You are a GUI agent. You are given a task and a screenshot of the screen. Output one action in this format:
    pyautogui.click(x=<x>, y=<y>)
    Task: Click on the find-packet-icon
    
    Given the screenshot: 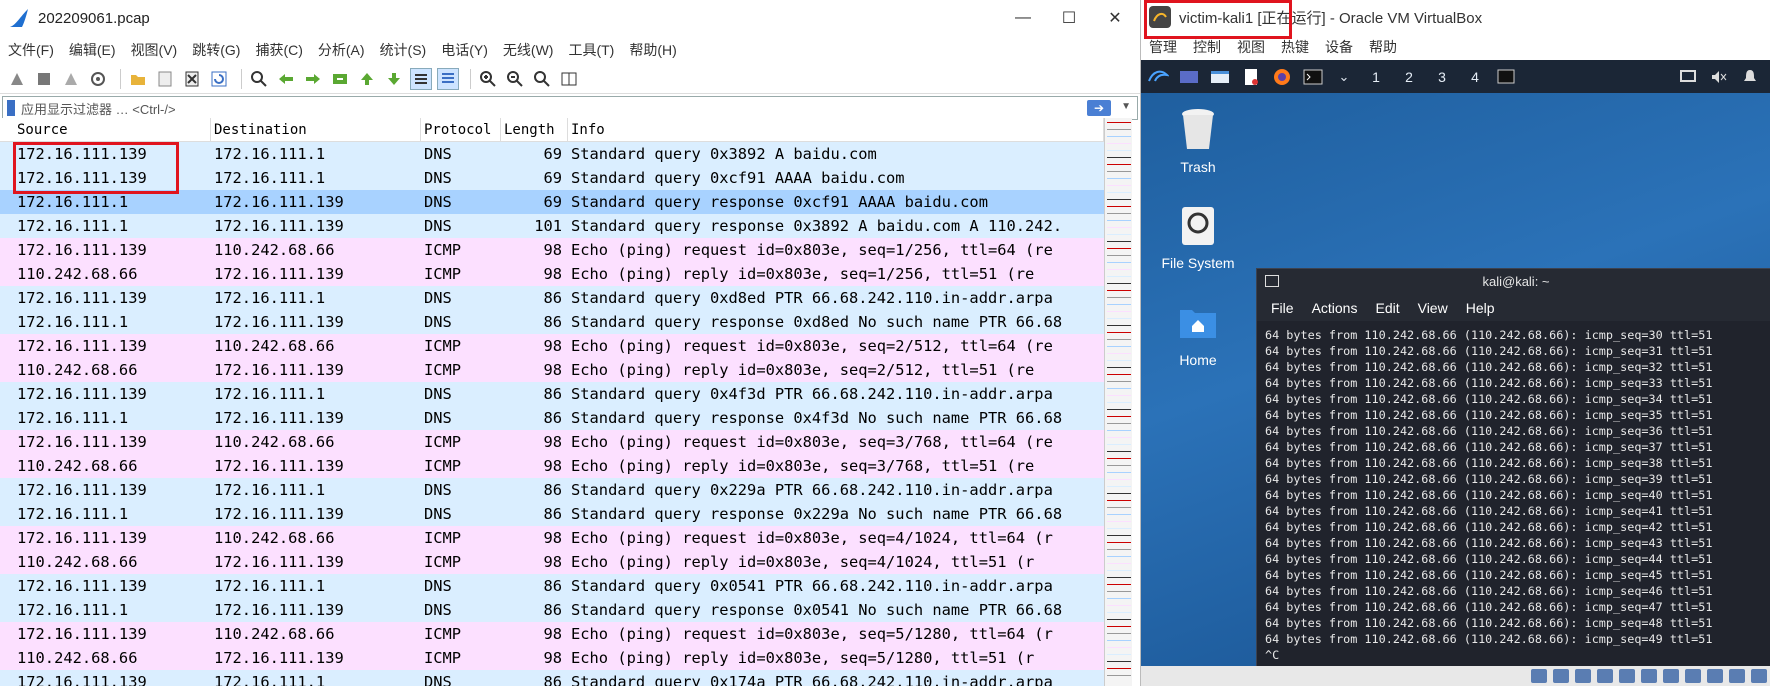 What is the action you would take?
    pyautogui.click(x=259, y=79)
    